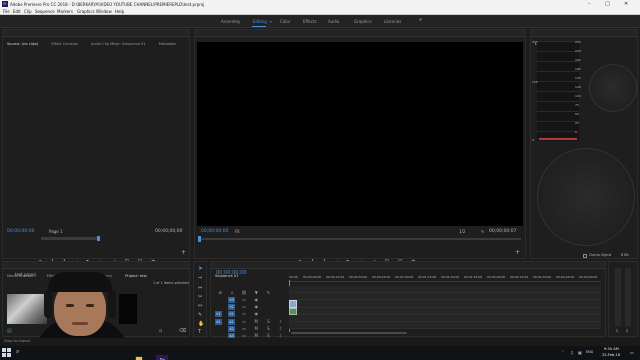  I want to click on tray-chevron-icon: ˄, so click(563, 352).